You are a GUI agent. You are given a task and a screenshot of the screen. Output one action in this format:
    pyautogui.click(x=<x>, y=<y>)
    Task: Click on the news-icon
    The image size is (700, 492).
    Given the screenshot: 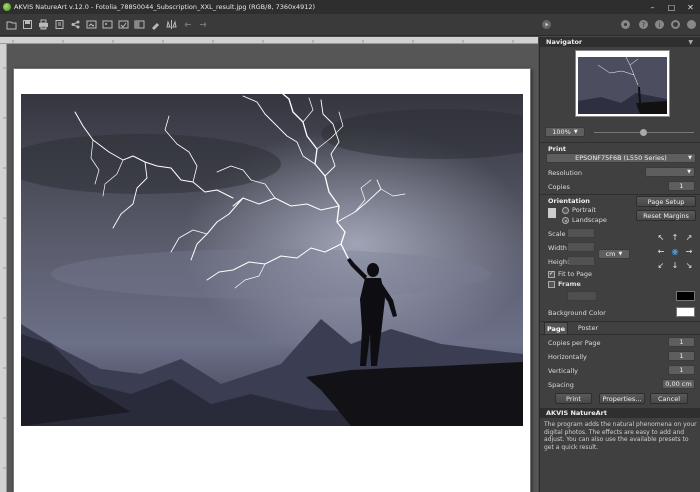 What is the action you would take?
    pyautogui.click(x=691, y=24)
    